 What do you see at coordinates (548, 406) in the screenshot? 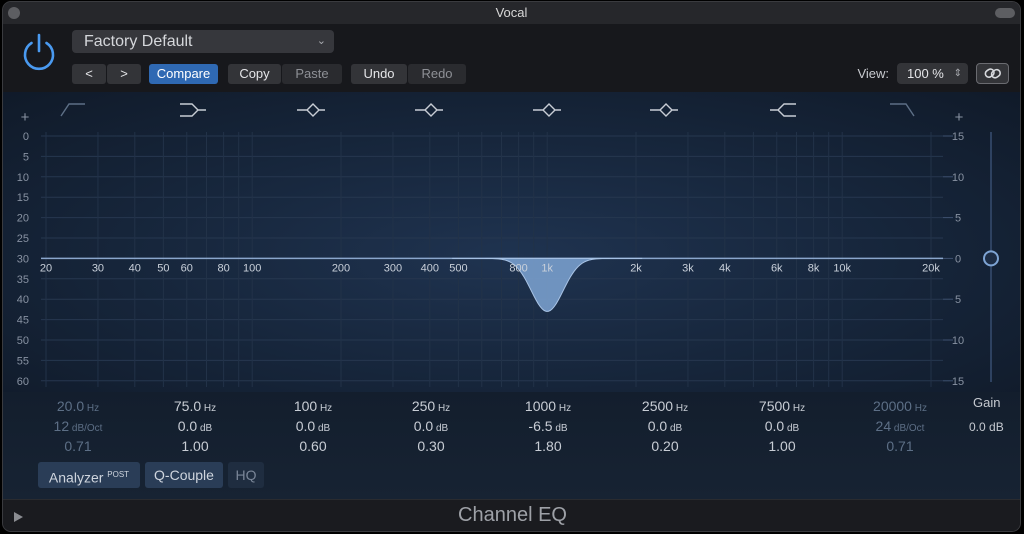
I see `band-frequency: 1000 Hz` at bounding box center [548, 406].